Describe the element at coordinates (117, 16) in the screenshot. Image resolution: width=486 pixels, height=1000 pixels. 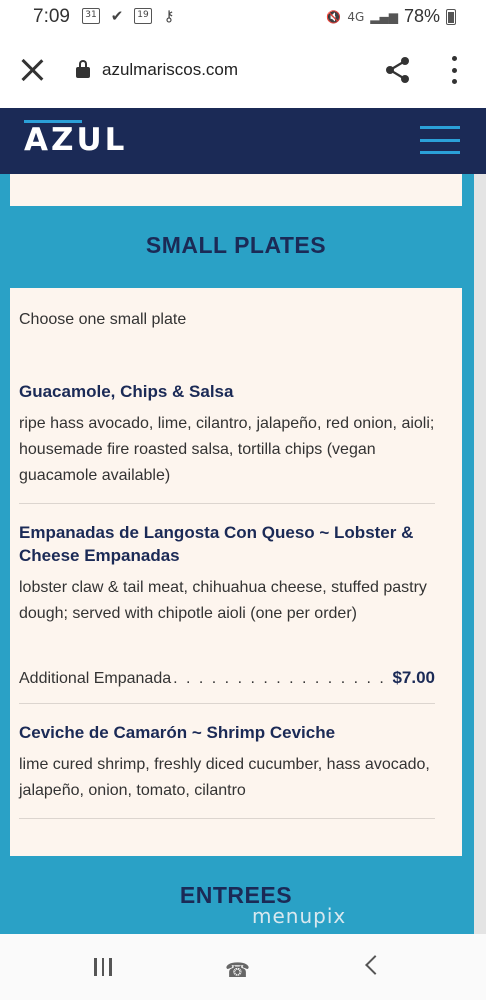
I see `check-icon: ✔` at that location.